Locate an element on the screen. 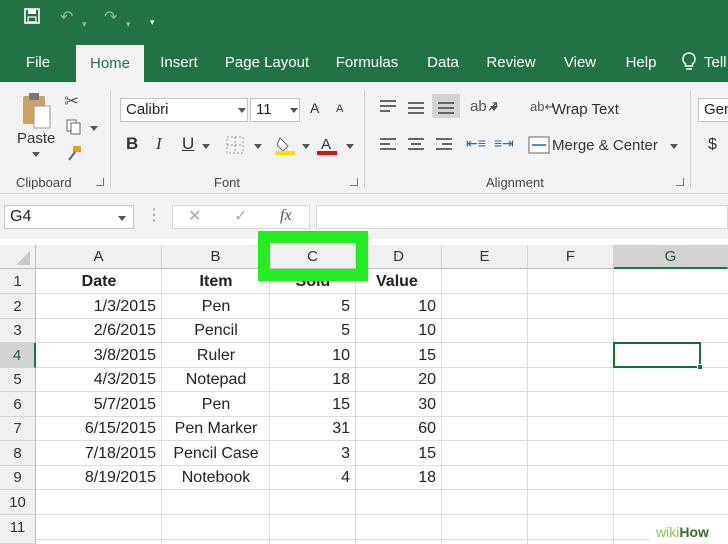 The height and width of the screenshot is (544, 728). table-cell-date: 4/3/2015 is located at coordinates (99, 380).